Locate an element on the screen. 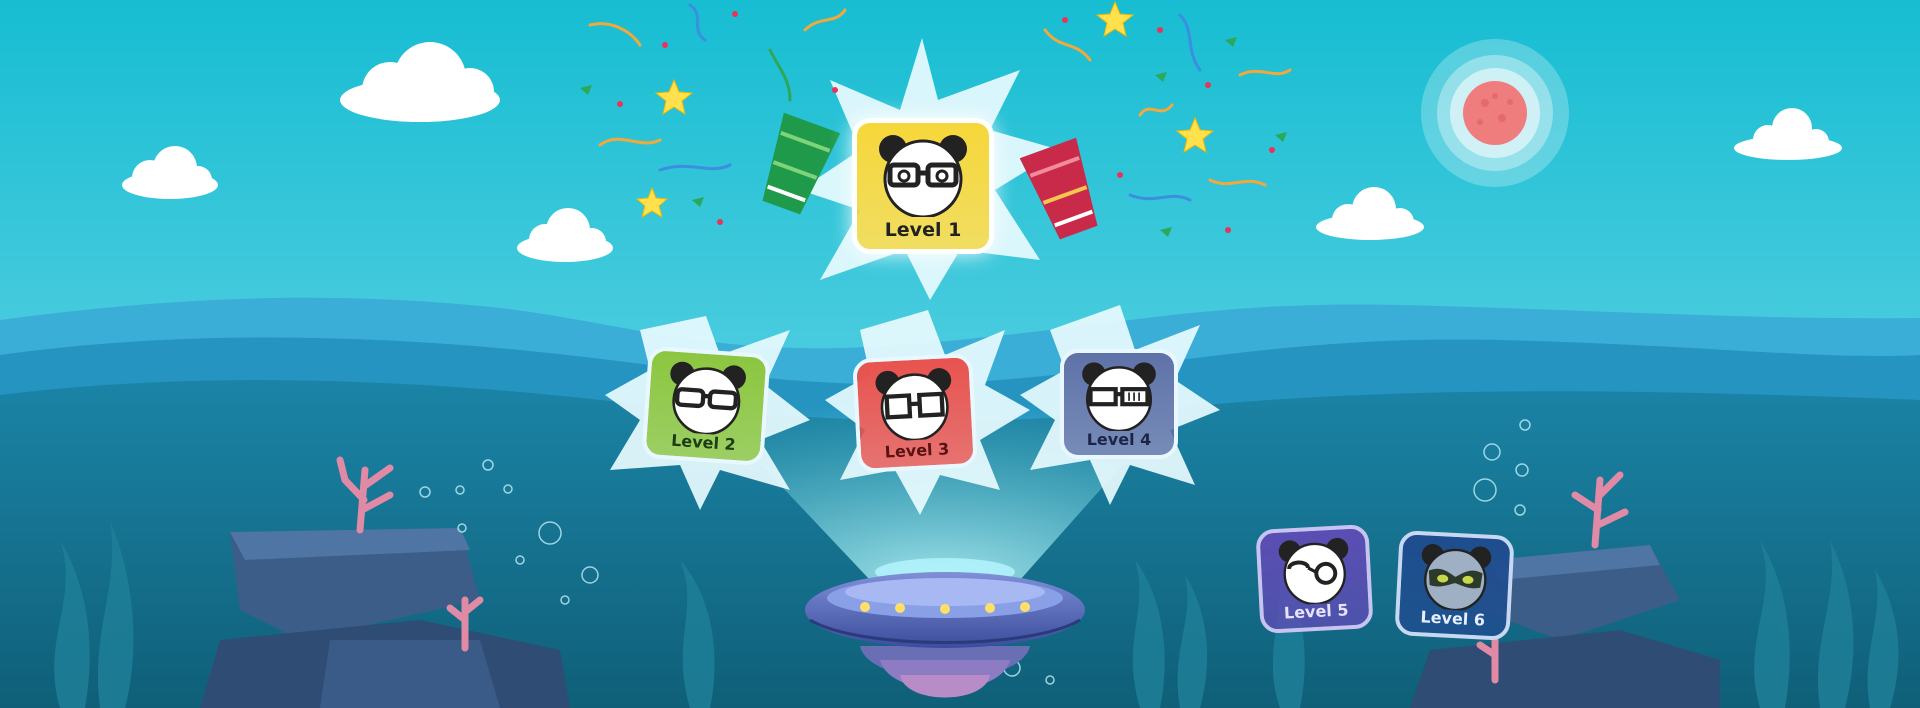 Image resolution: width=1920 pixels, height=708 pixels. level-3-tile: Level 3 is located at coordinates (915, 413).